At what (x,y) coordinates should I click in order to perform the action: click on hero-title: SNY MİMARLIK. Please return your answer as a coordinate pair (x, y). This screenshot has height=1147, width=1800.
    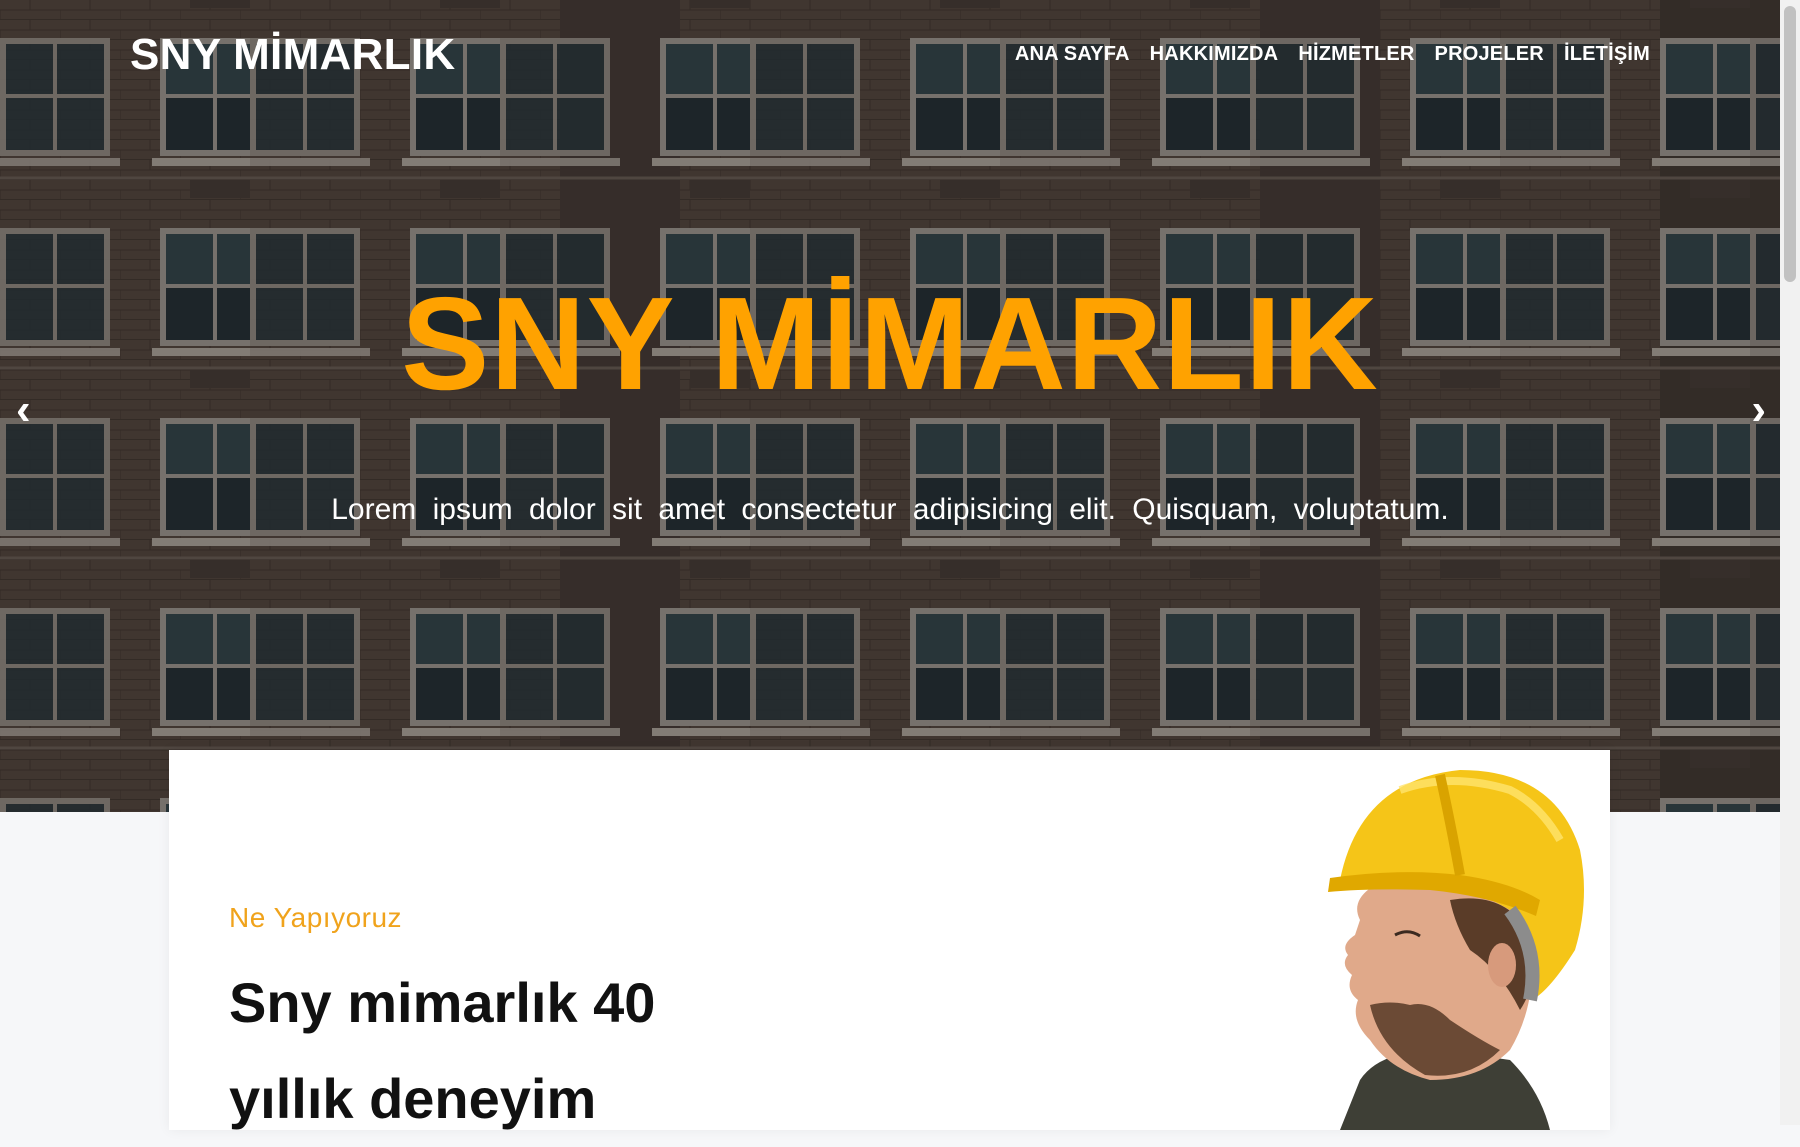
    Looking at the image, I should click on (890, 343).